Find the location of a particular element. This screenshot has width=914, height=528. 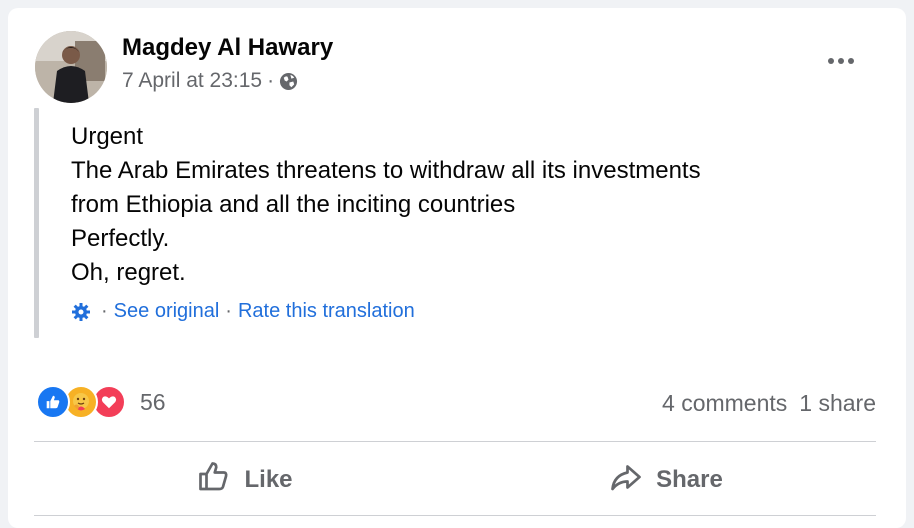

rate-translation-link: Rate this translation is located at coordinates (326, 311).